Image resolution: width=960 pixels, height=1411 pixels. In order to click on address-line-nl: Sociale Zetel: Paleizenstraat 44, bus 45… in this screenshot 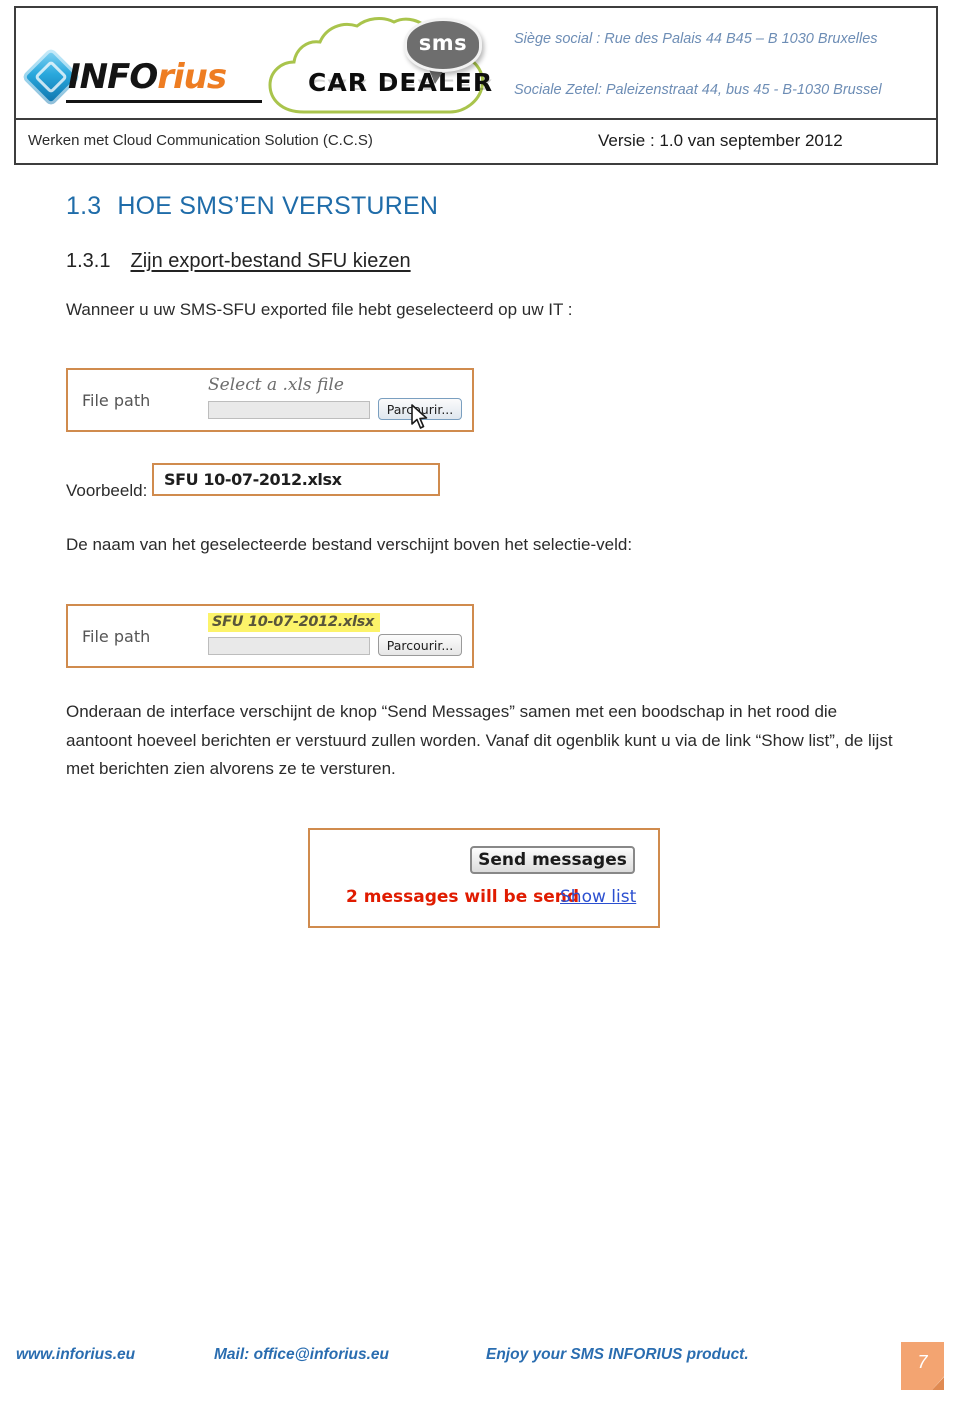, I will do `click(698, 90)`.